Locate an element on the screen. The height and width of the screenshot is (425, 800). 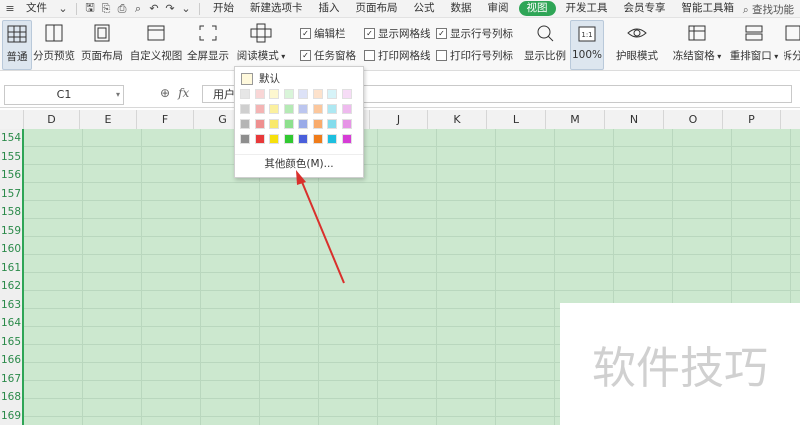
row-header: 166 is located at coordinates (11, 360).